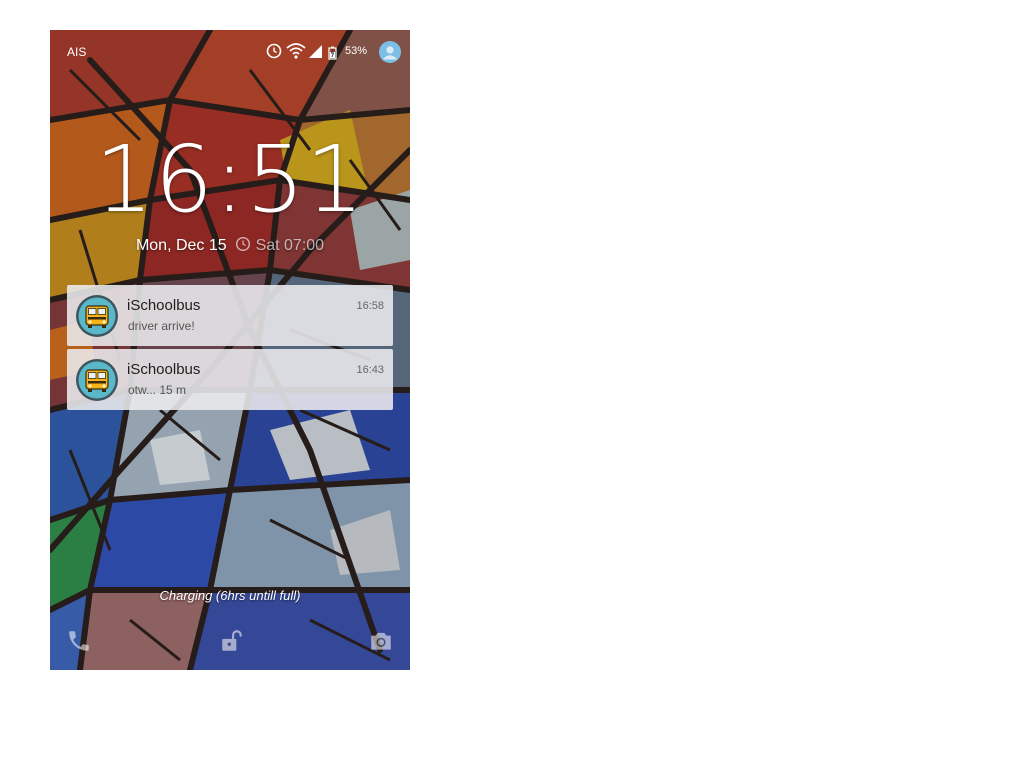 The width and height of the screenshot is (1024, 768). What do you see at coordinates (315, 51) in the screenshot?
I see `cell-signal-icon` at bounding box center [315, 51].